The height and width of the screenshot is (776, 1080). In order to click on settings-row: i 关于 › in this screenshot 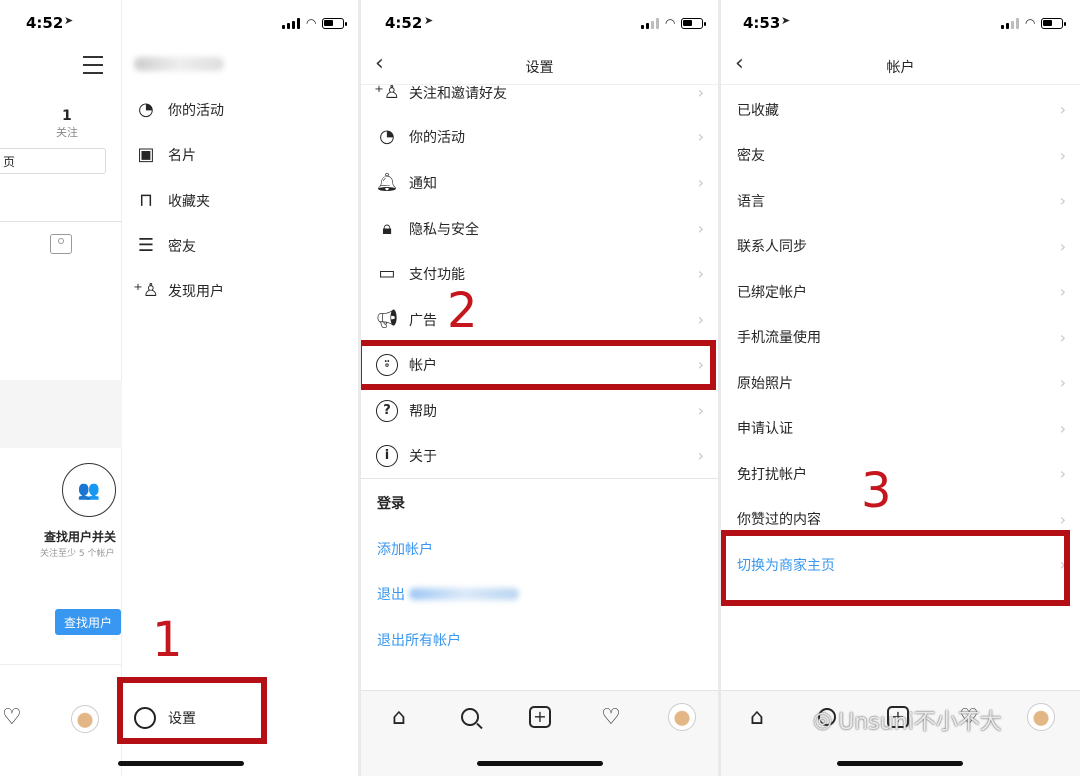, I will do `click(539, 455)`.